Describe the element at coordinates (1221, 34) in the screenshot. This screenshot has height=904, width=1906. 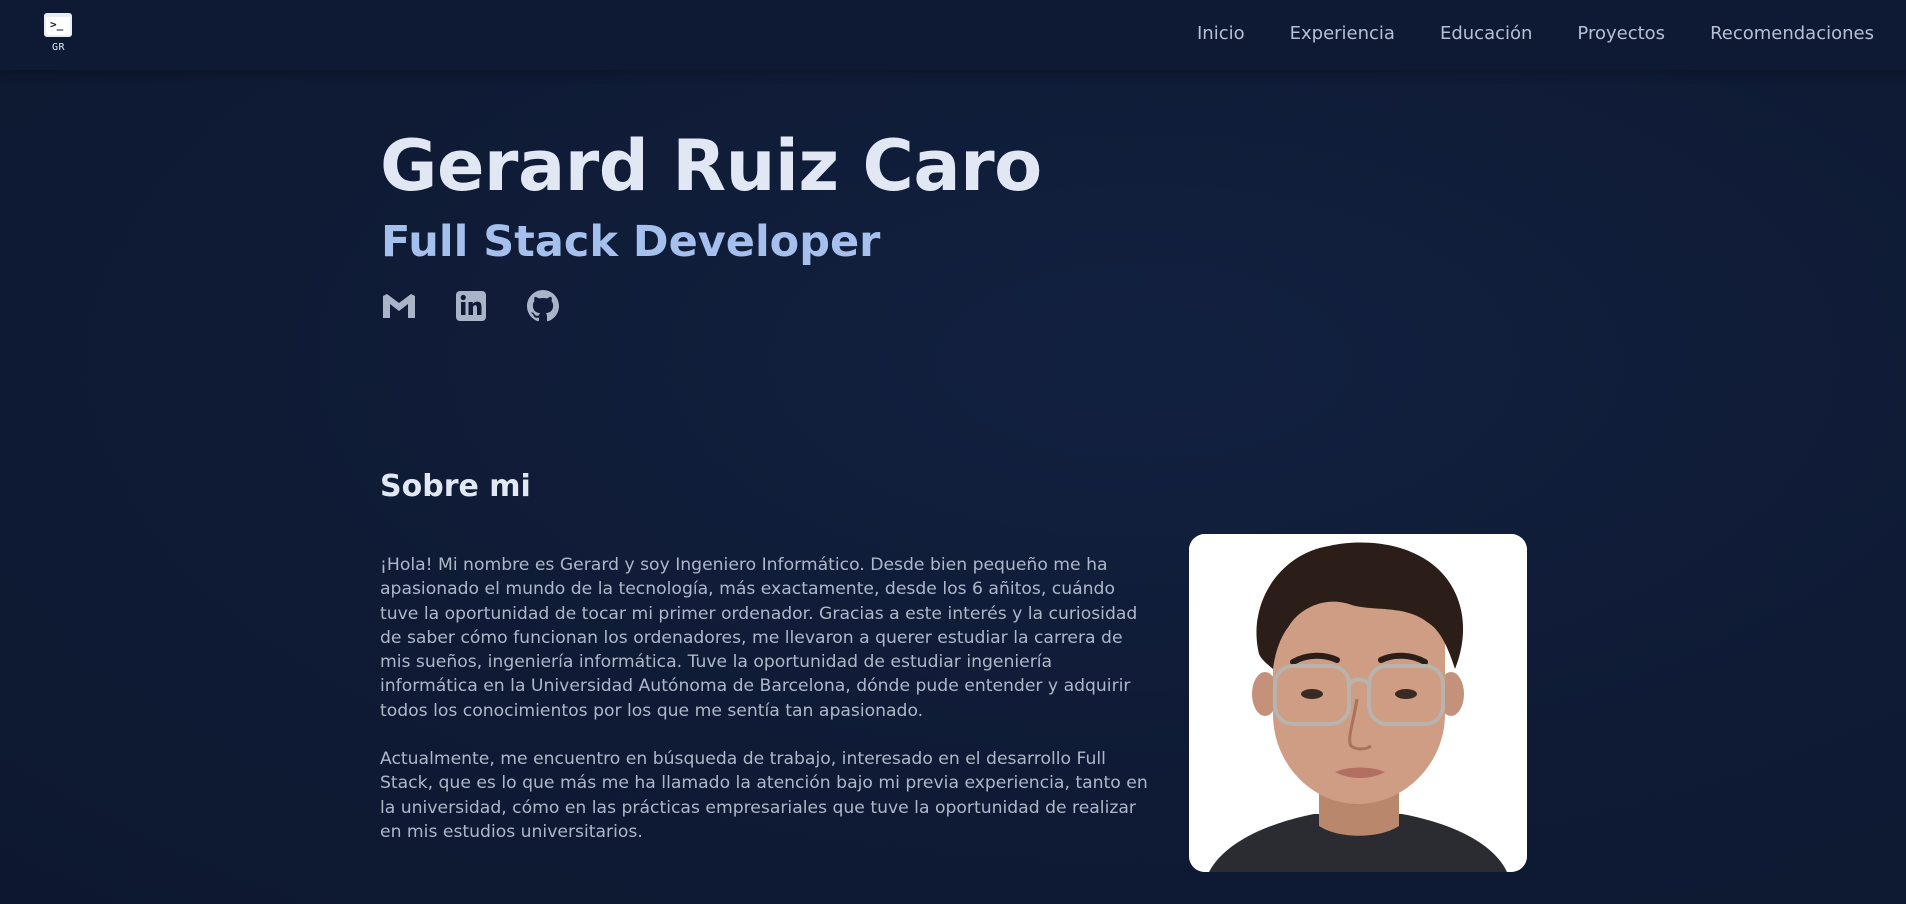
I see `nav-link-inicio: Inicio` at that location.